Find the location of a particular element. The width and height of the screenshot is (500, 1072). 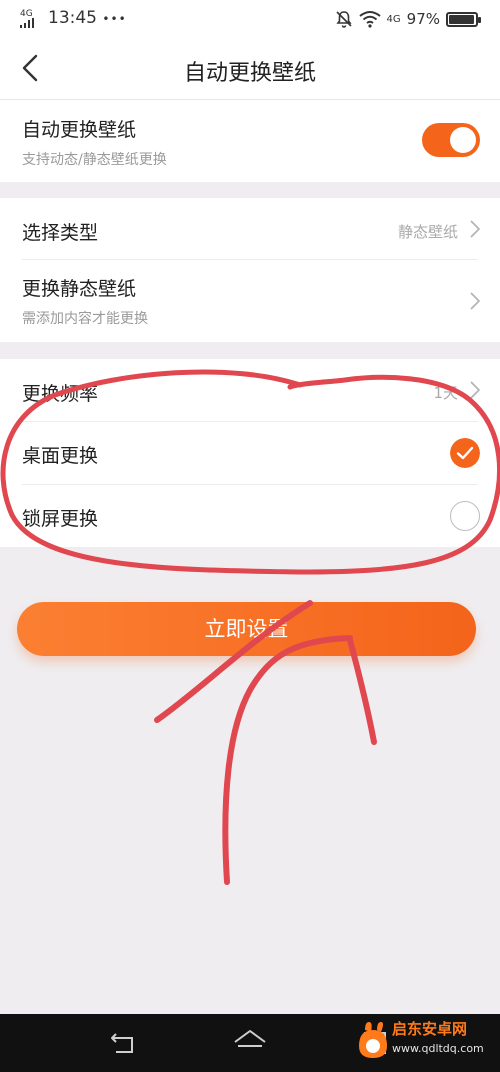

toggle-knob is located at coordinates (463, 140).